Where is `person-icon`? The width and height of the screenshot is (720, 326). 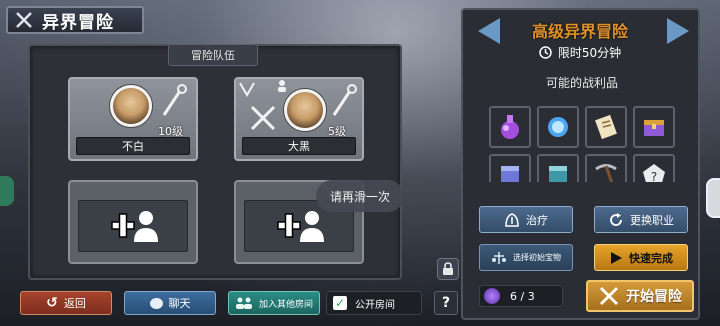 person-icon is located at coordinates (282, 86).